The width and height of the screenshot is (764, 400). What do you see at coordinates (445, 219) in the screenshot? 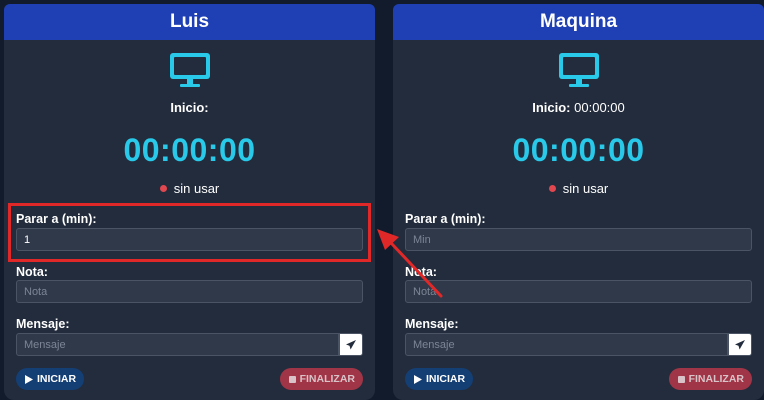
I see `parar-label: Parar a (min):` at bounding box center [445, 219].